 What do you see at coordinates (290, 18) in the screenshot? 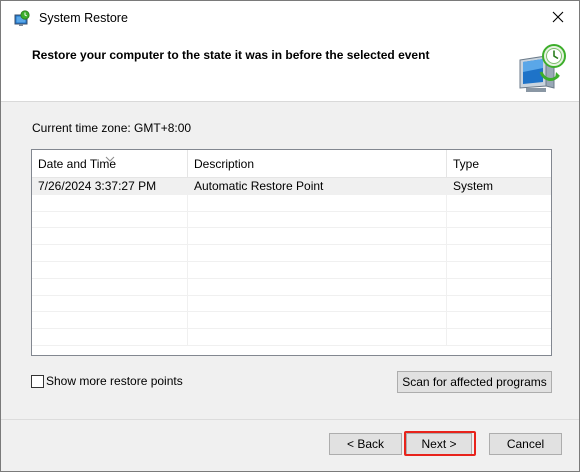
I see `title-bar: System Restore` at bounding box center [290, 18].